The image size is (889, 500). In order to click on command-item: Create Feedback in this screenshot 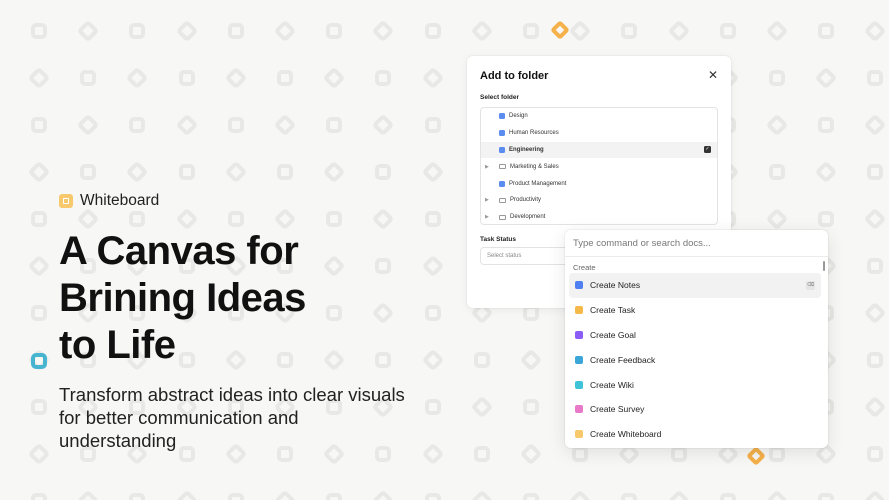, I will do `click(695, 359)`.